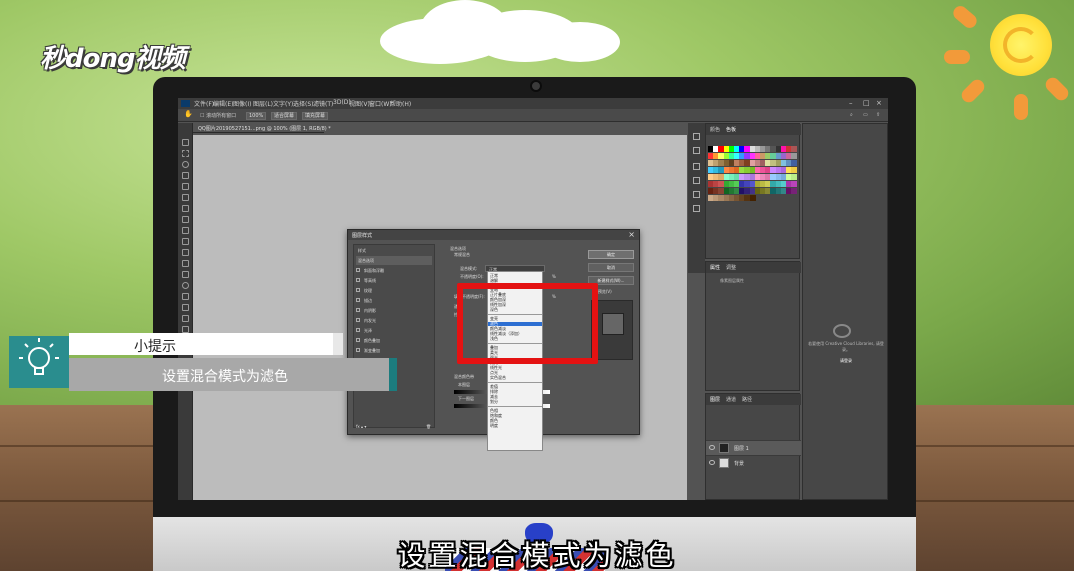 The width and height of the screenshot is (1074, 571). Describe the element at coordinates (394, 330) in the screenshot. I see `style-item: 光泽` at that location.